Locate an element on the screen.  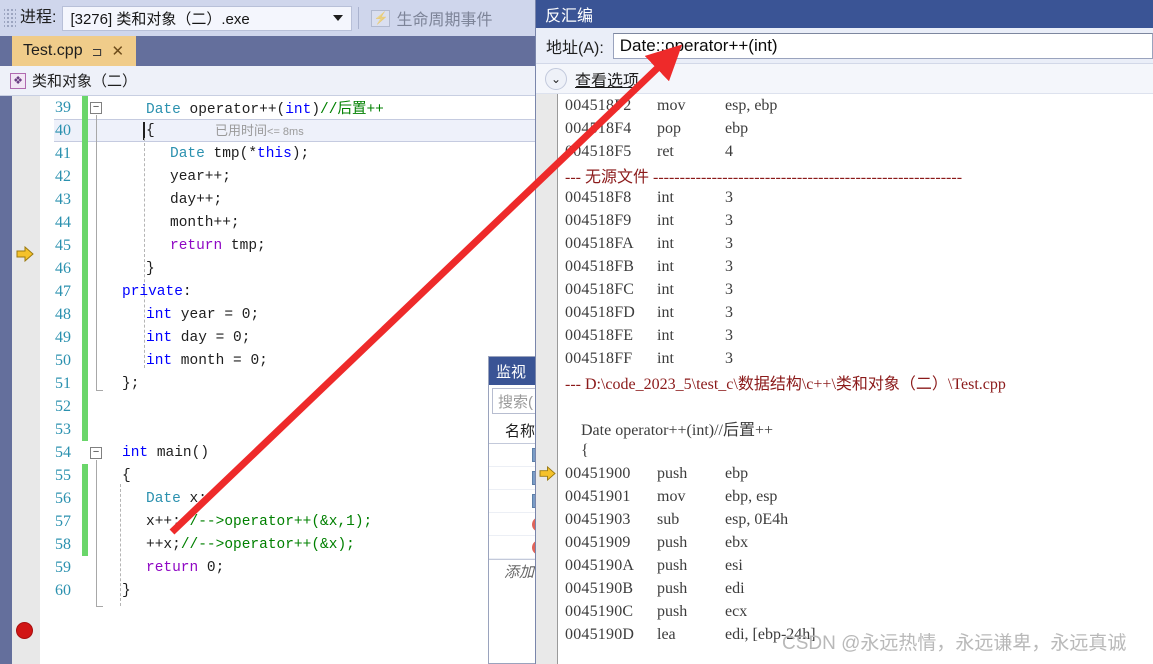
address-bar: 地址(A): Date::operator++(int) is located at coordinates (844, 46).